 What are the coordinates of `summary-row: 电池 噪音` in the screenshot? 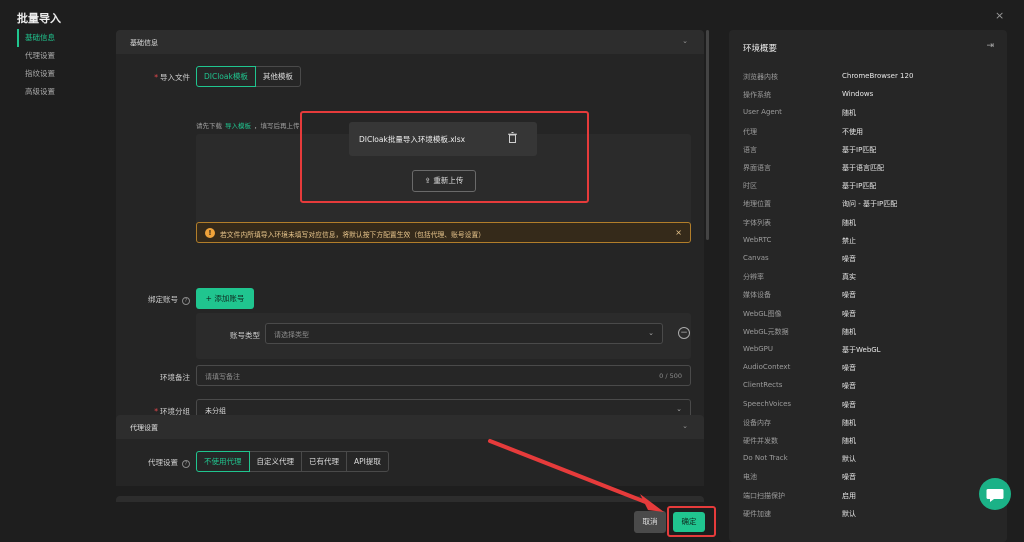 It's located at (868, 481).